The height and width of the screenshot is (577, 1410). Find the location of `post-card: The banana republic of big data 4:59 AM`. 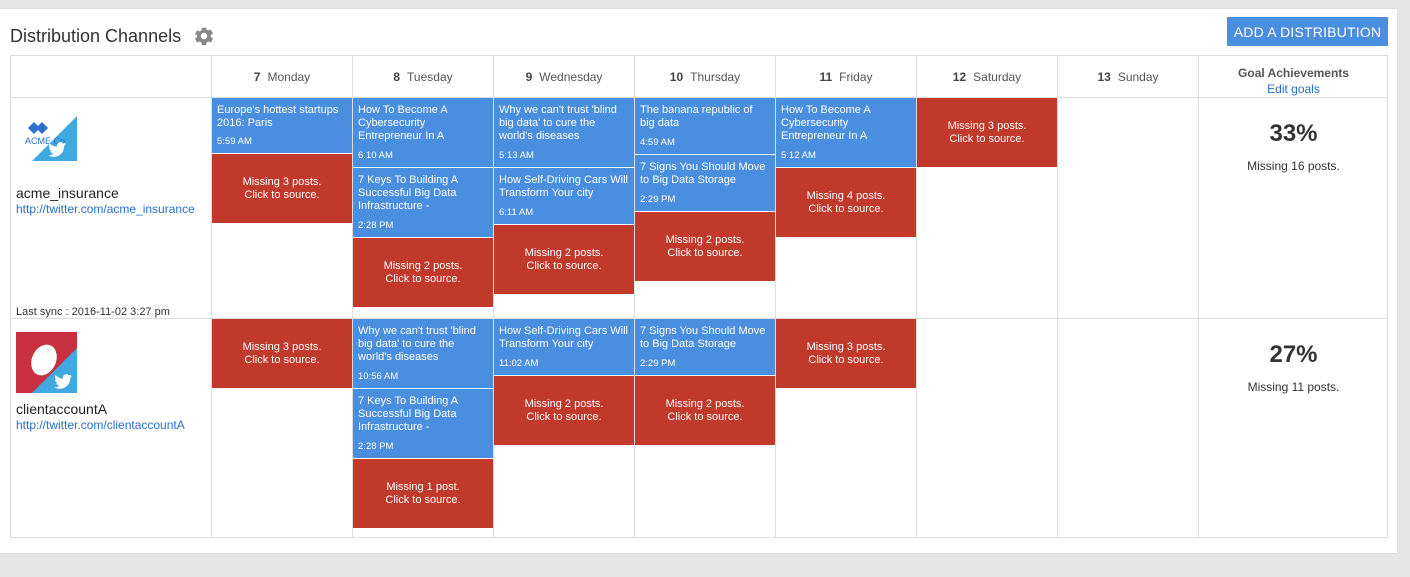

post-card: The banana republic of big data 4:59 AM is located at coordinates (705, 126).